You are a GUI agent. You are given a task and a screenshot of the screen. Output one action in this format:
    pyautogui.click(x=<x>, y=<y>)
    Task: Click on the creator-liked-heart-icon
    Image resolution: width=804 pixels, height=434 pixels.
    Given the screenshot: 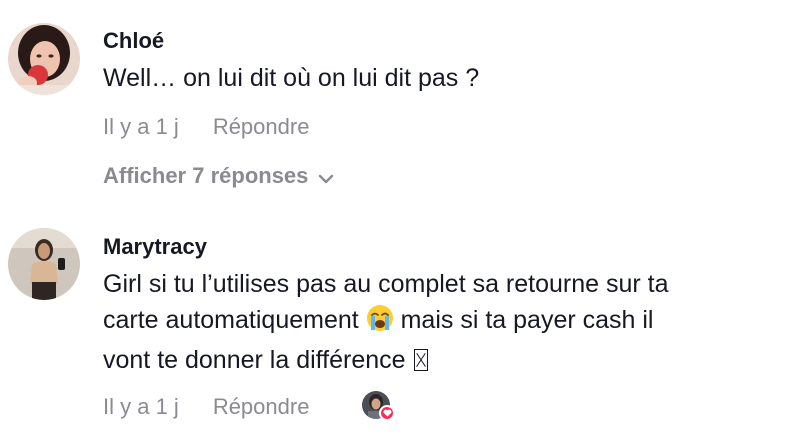 What is the action you would take?
    pyautogui.click(x=387, y=413)
    